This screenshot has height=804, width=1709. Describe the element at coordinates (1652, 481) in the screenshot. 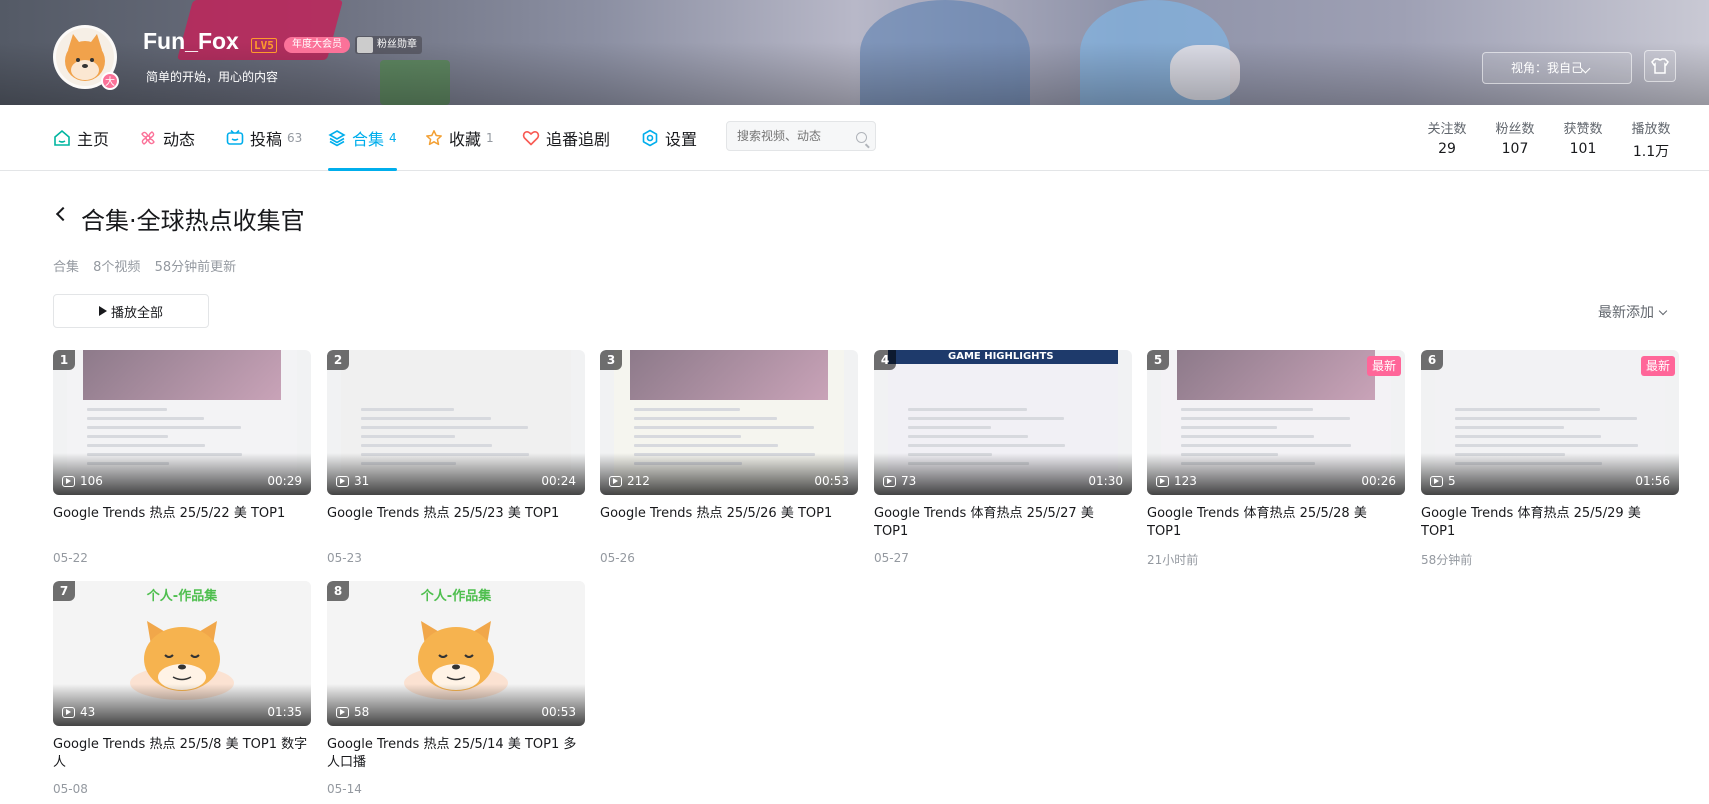

I see `video-duration: 01:56` at that location.